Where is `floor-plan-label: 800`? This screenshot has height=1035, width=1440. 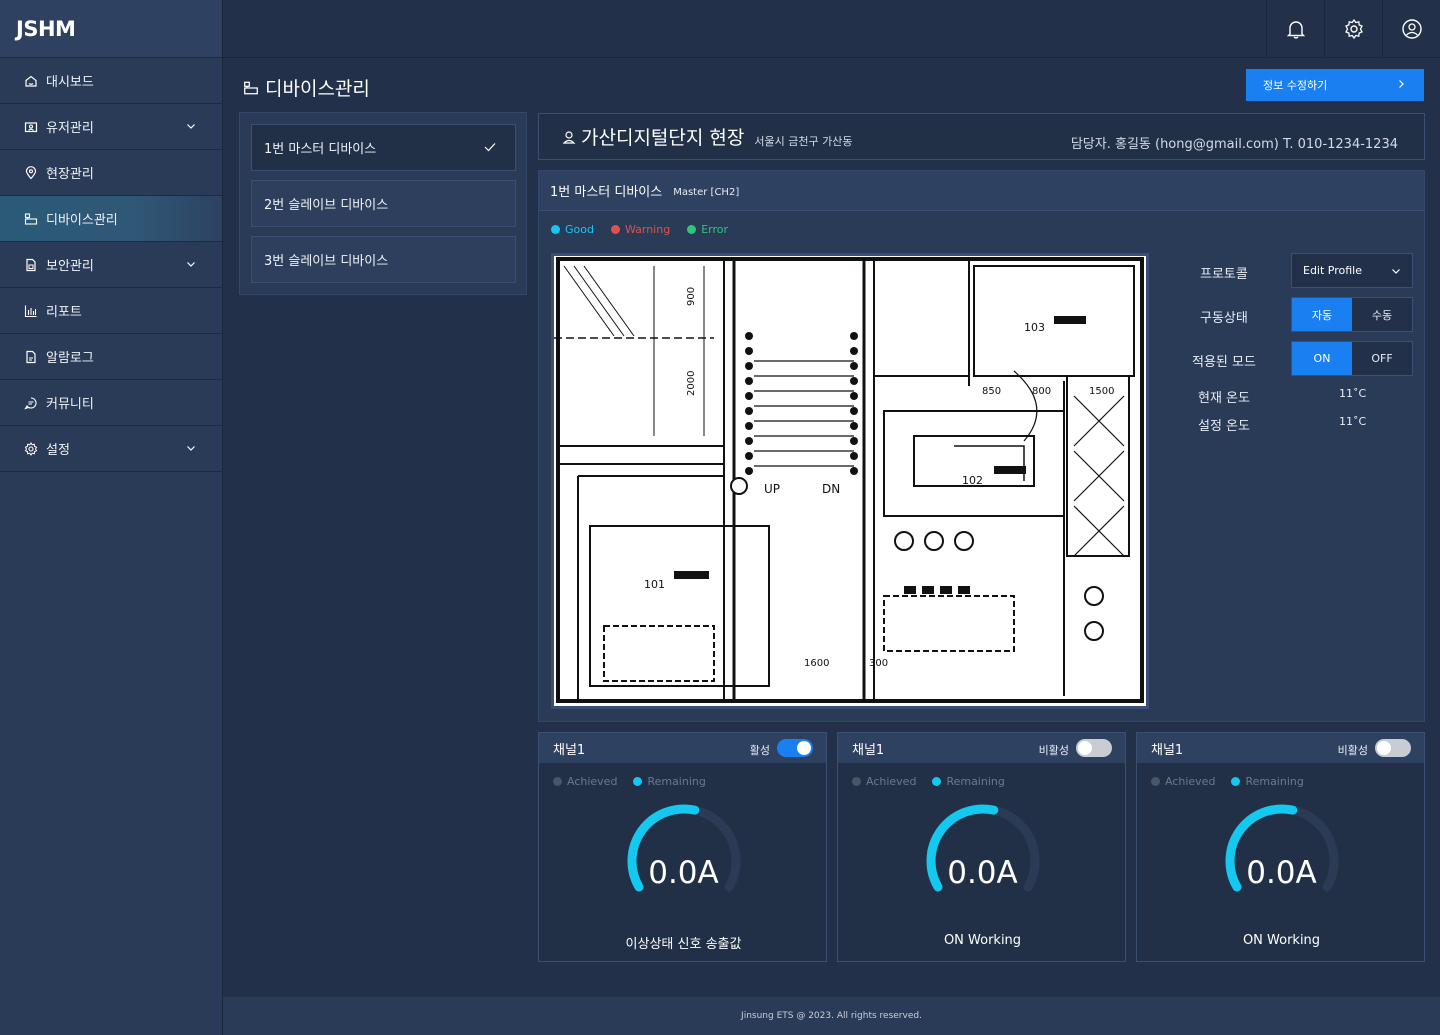
floor-plan-label: 800 is located at coordinates (1041, 391).